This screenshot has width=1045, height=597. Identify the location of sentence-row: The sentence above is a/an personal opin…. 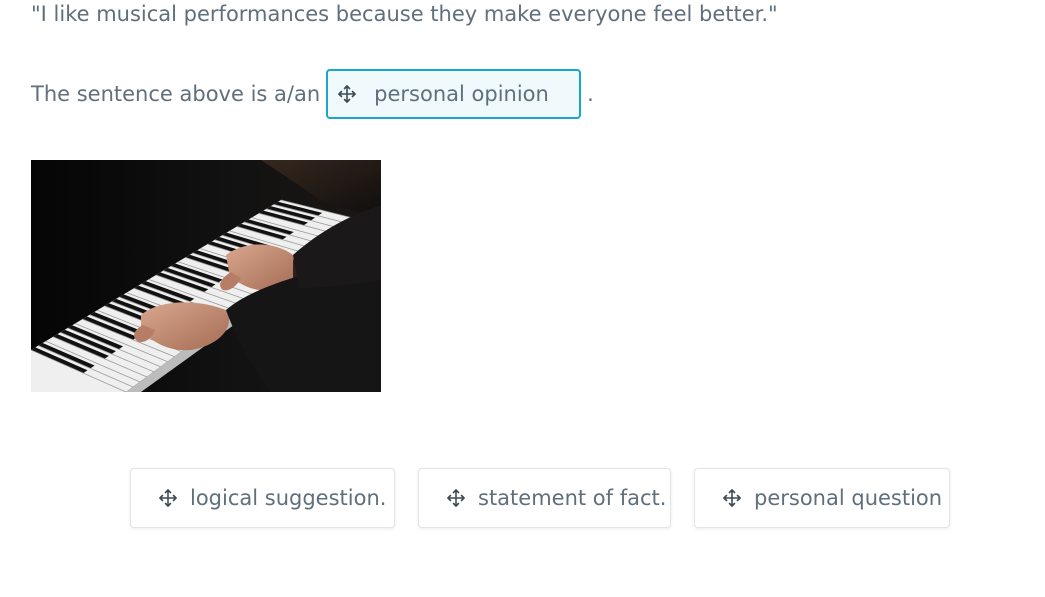
(312, 94).